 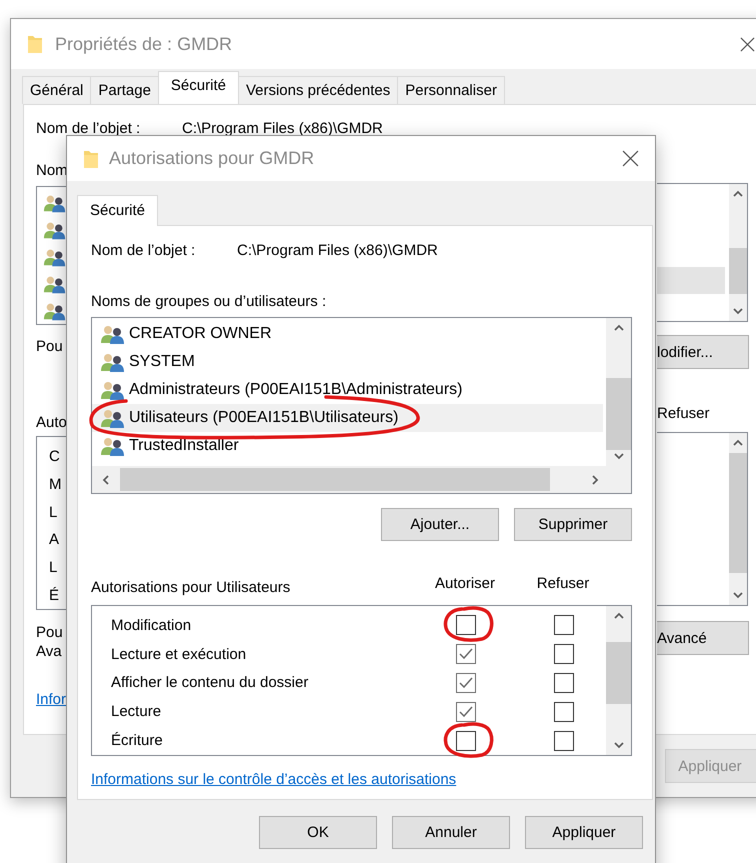 What do you see at coordinates (54, 540) in the screenshot?
I see `permission-name: A` at bounding box center [54, 540].